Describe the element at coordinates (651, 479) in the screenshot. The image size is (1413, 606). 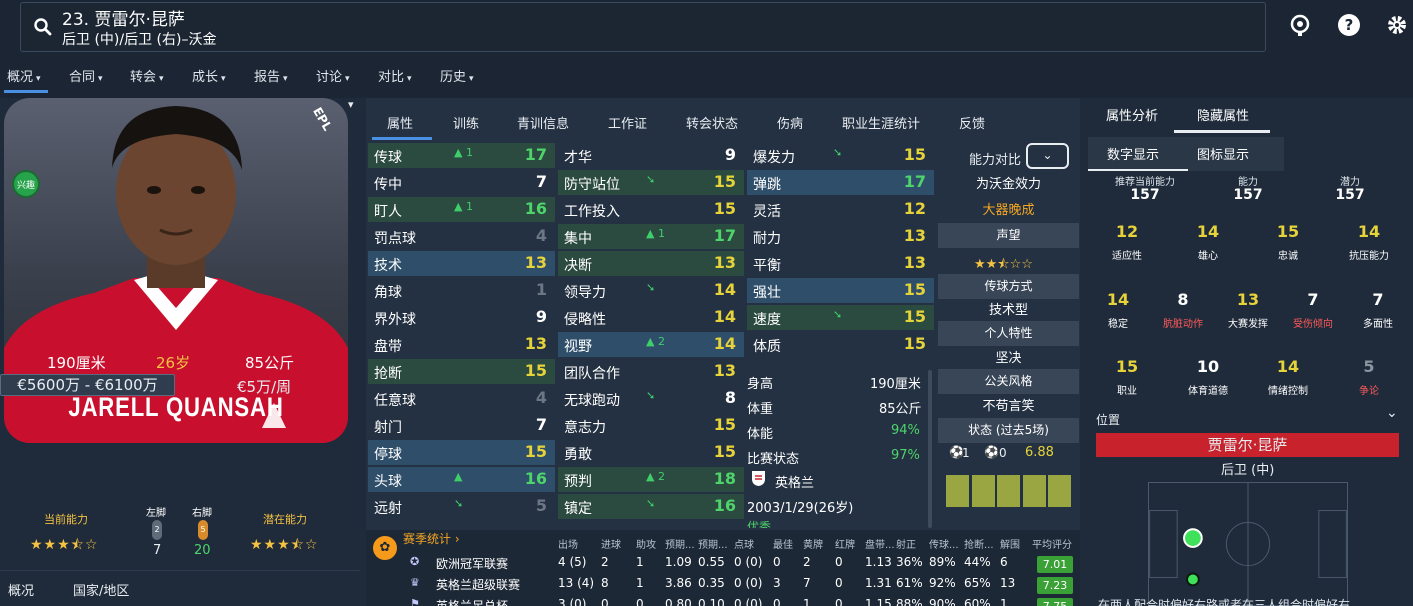
I see `attribute-row: 预判 ▲ 2 18` at that location.